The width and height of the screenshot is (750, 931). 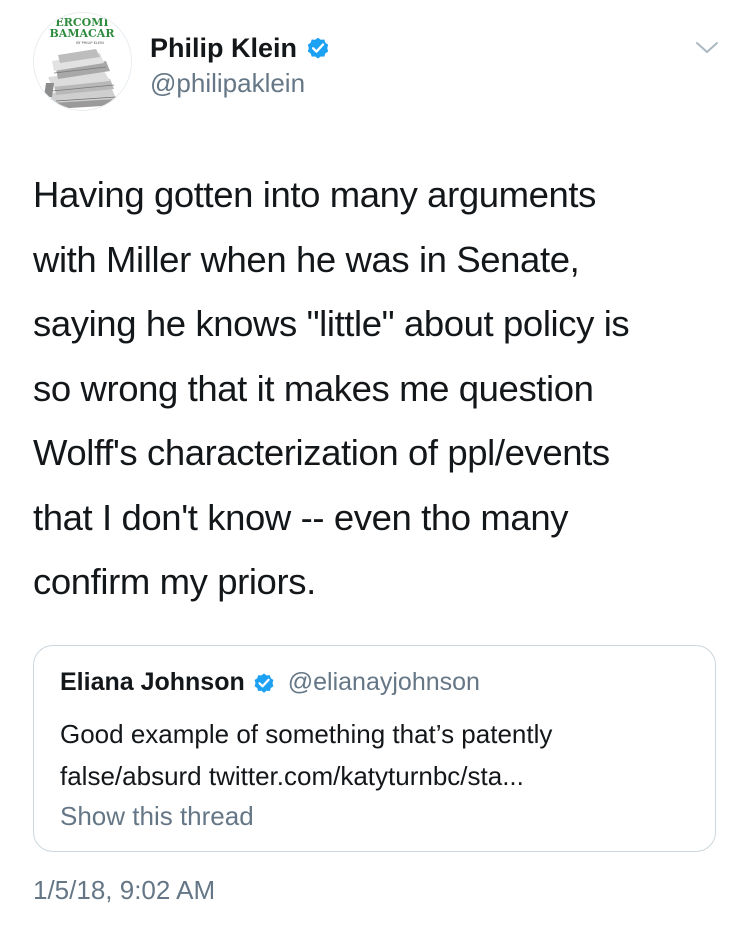 I want to click on tweet-text-line: saying he knows "little" about policy is, so click(x=331, y=323).